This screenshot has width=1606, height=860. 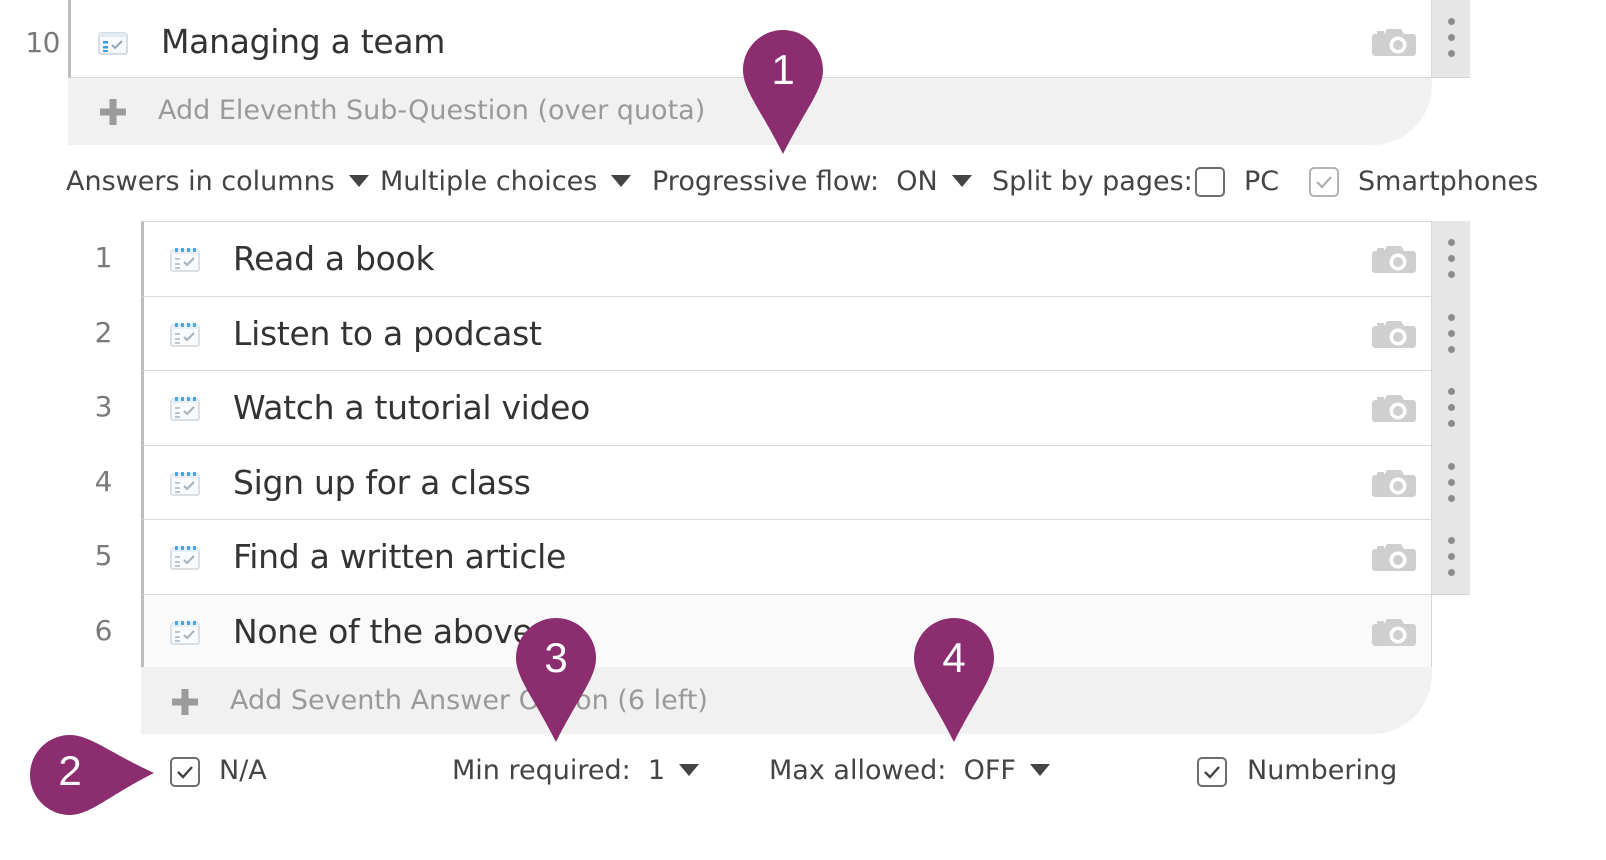 What do you see at coordinates (469, 700) in the screenshot?
I see `add-answer-link: Add Seventh Answer Option (6 left)` at bounding box center [469, 700].